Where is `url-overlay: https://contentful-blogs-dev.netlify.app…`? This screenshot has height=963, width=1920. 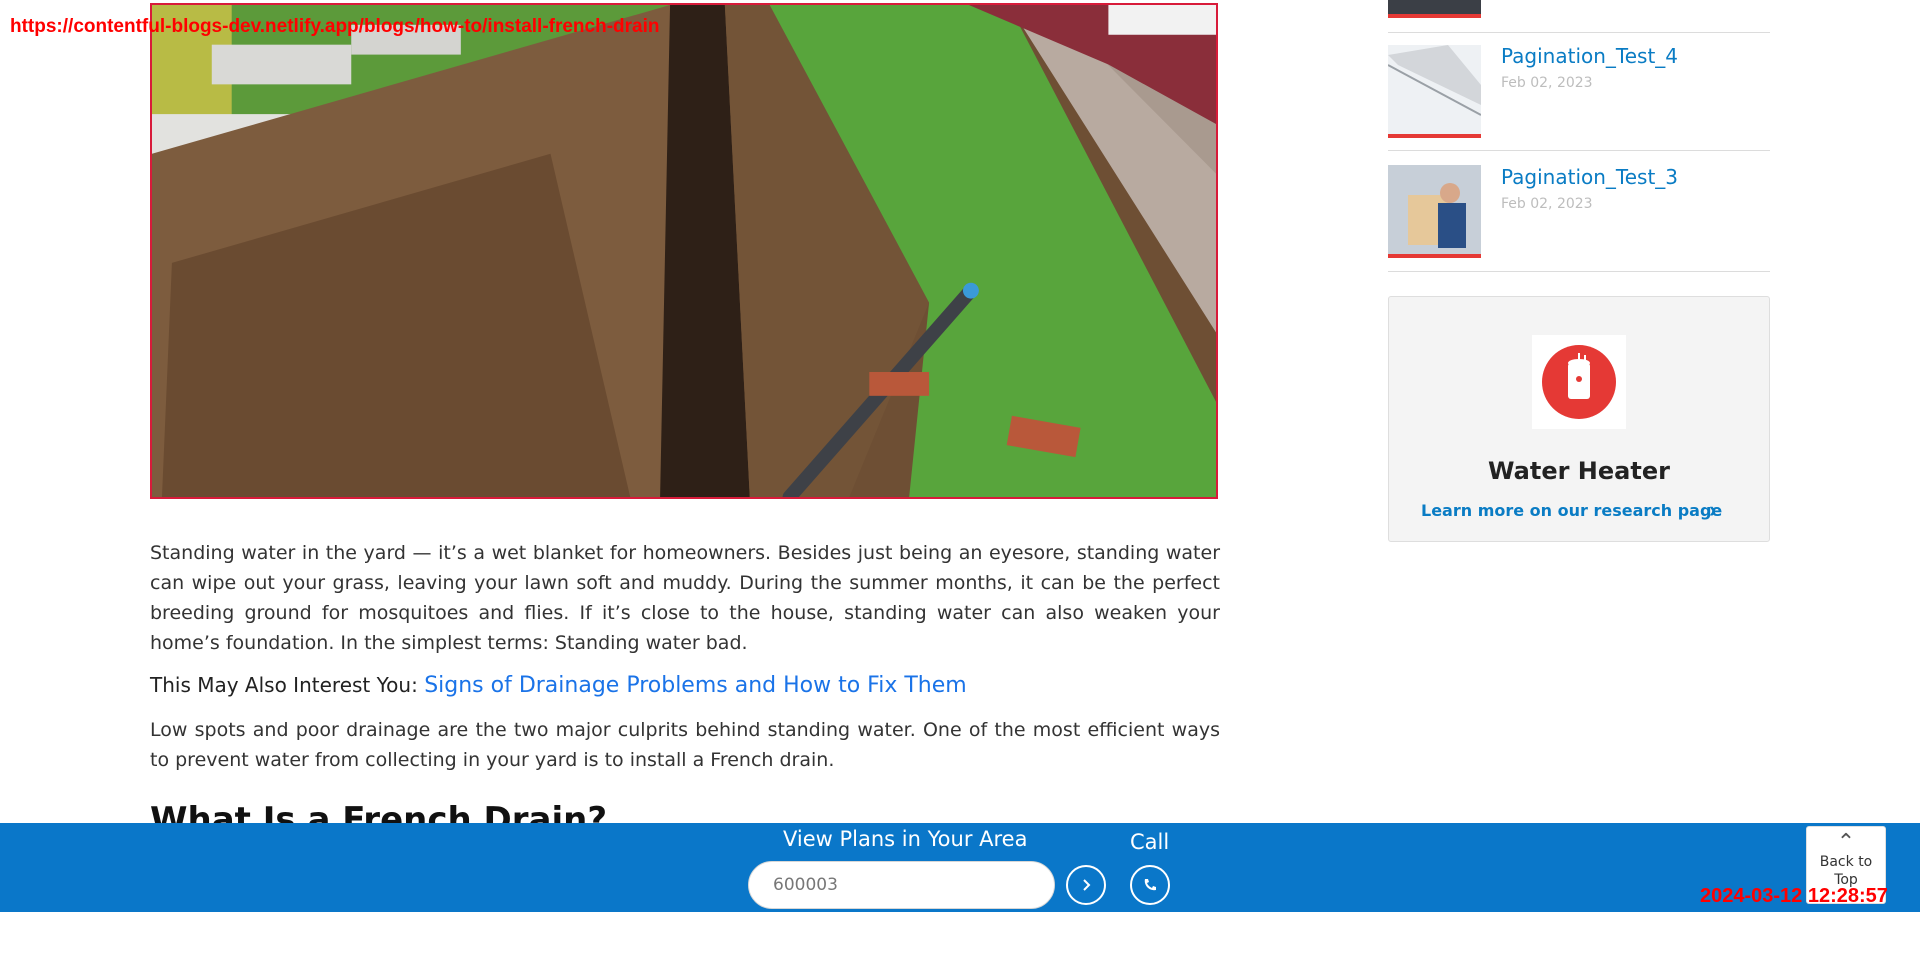
url-overlay: https://contentful-blogs-dev.netlify.app… is located at coordinates (335, 26).